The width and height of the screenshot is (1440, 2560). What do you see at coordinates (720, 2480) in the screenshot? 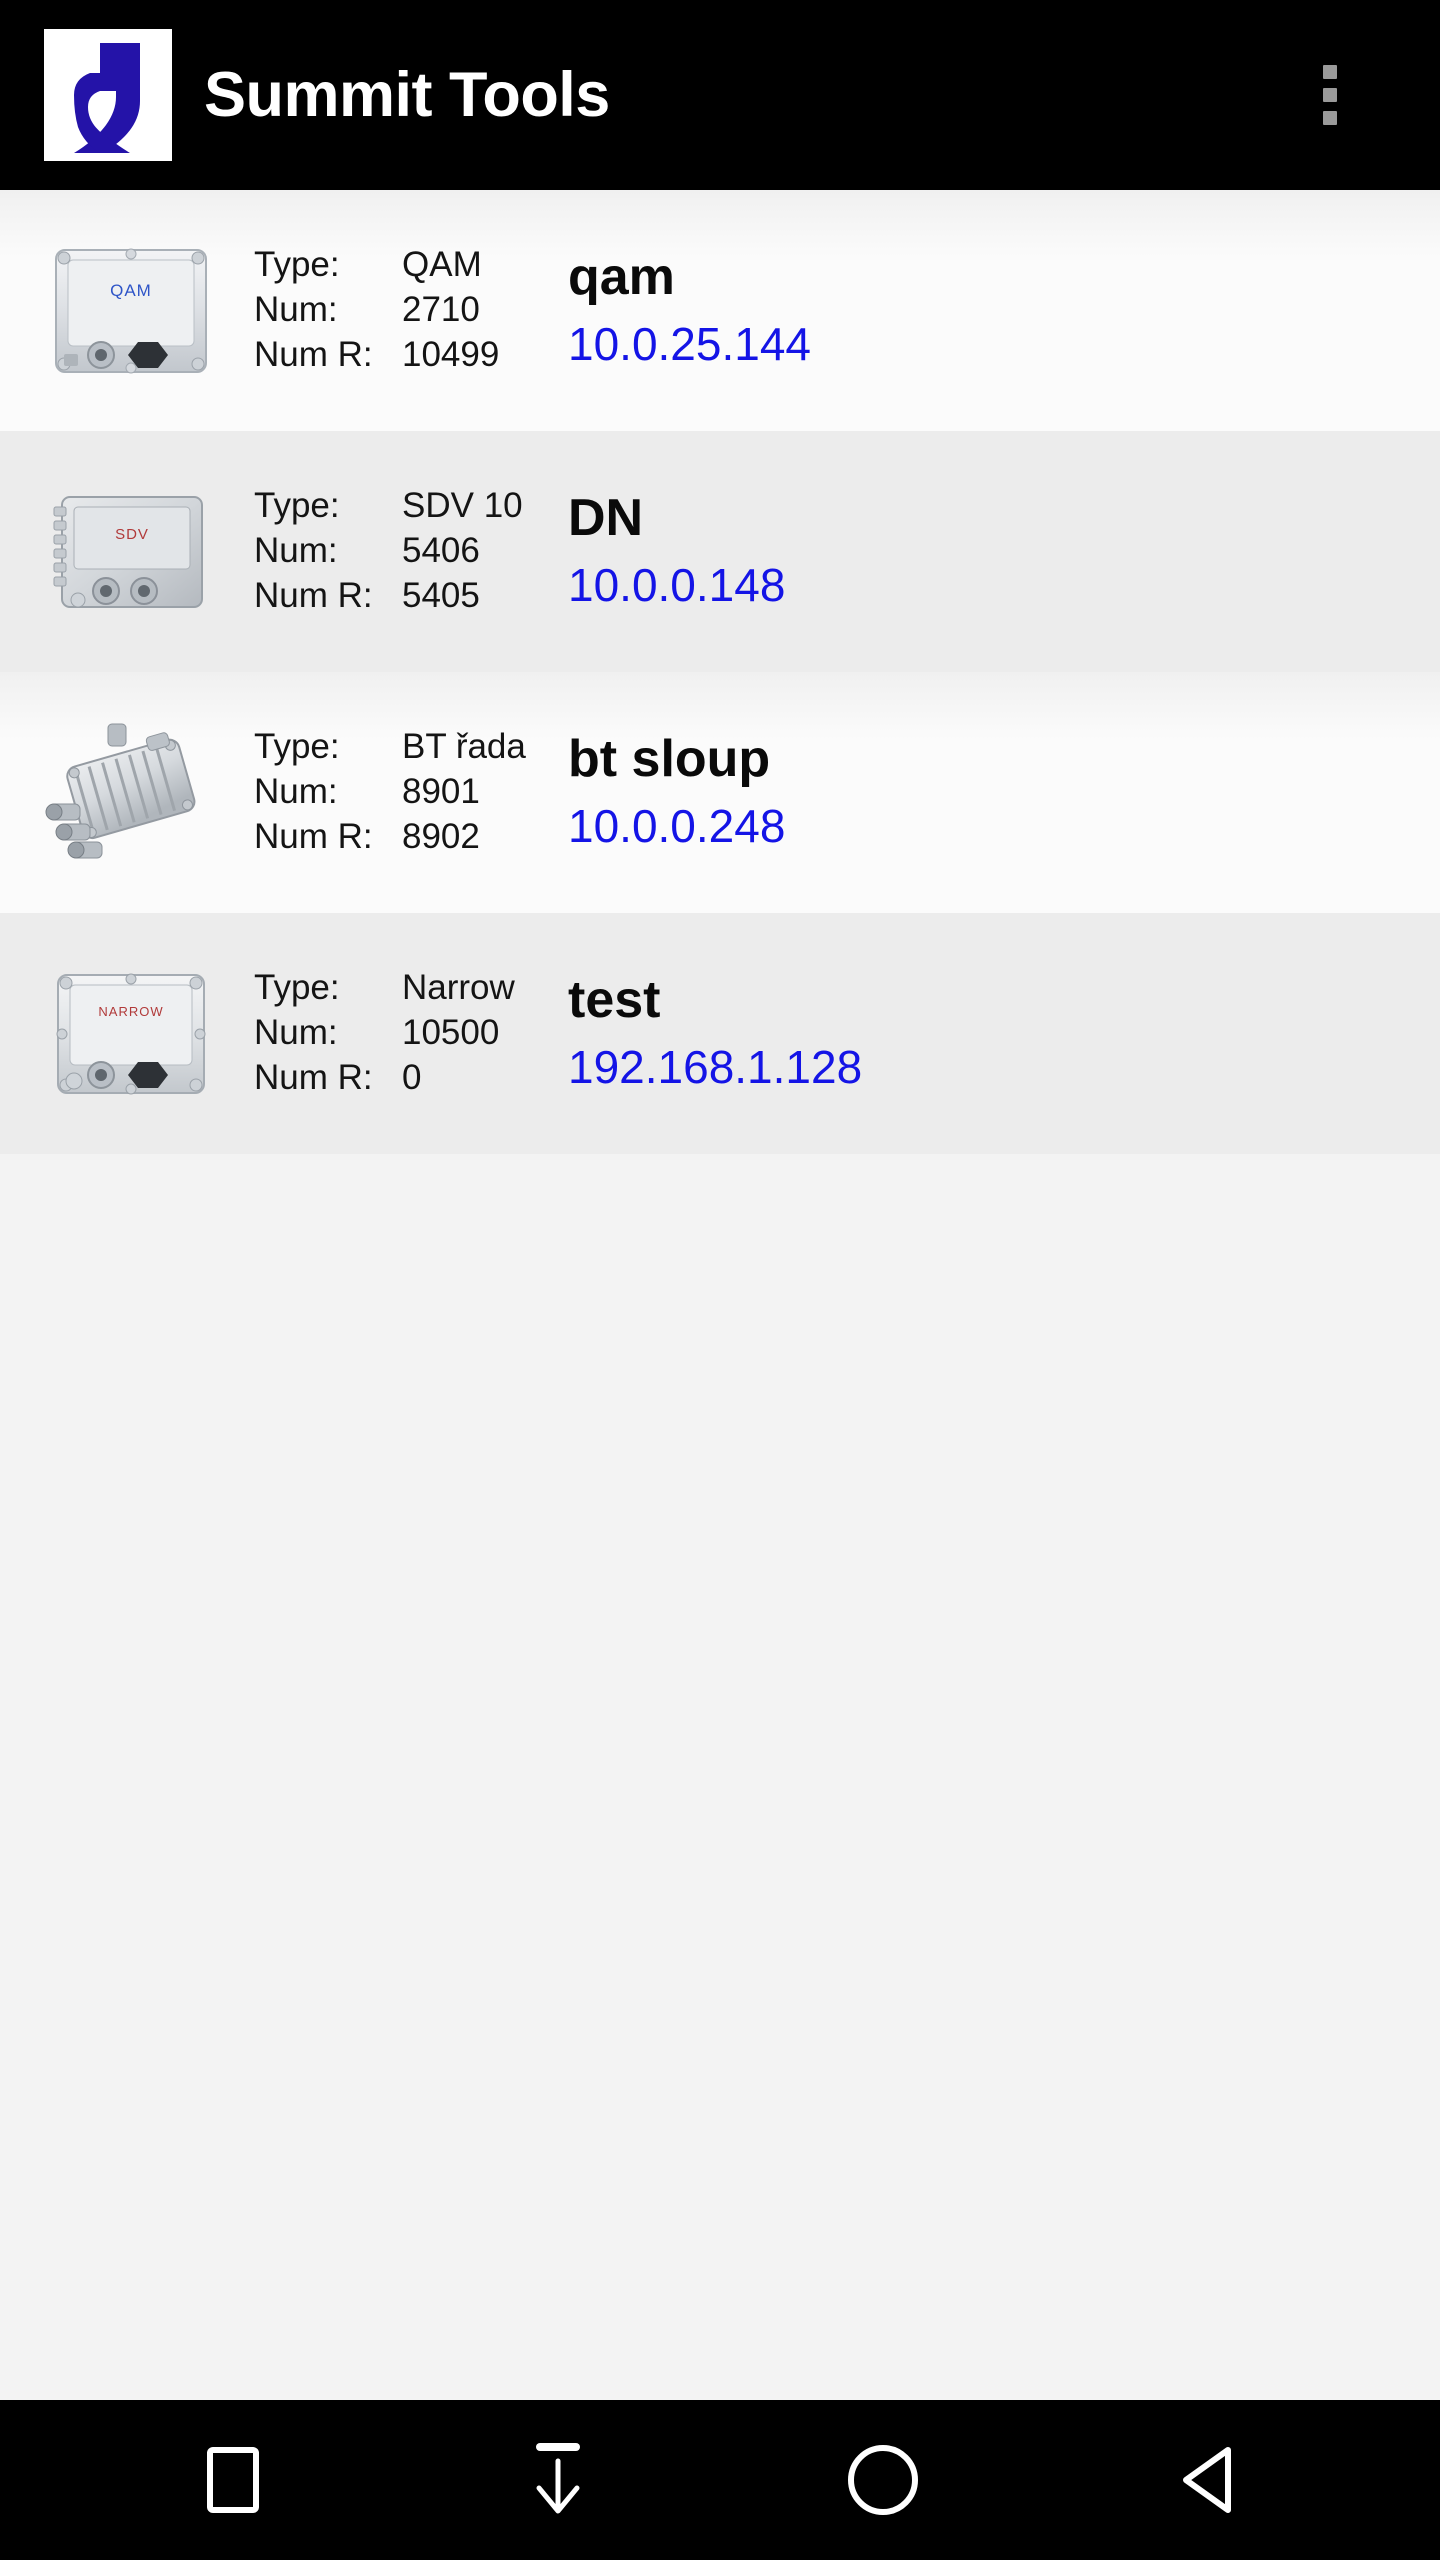
I see `system-navigation-bar` at bounding box center [720, 2480].